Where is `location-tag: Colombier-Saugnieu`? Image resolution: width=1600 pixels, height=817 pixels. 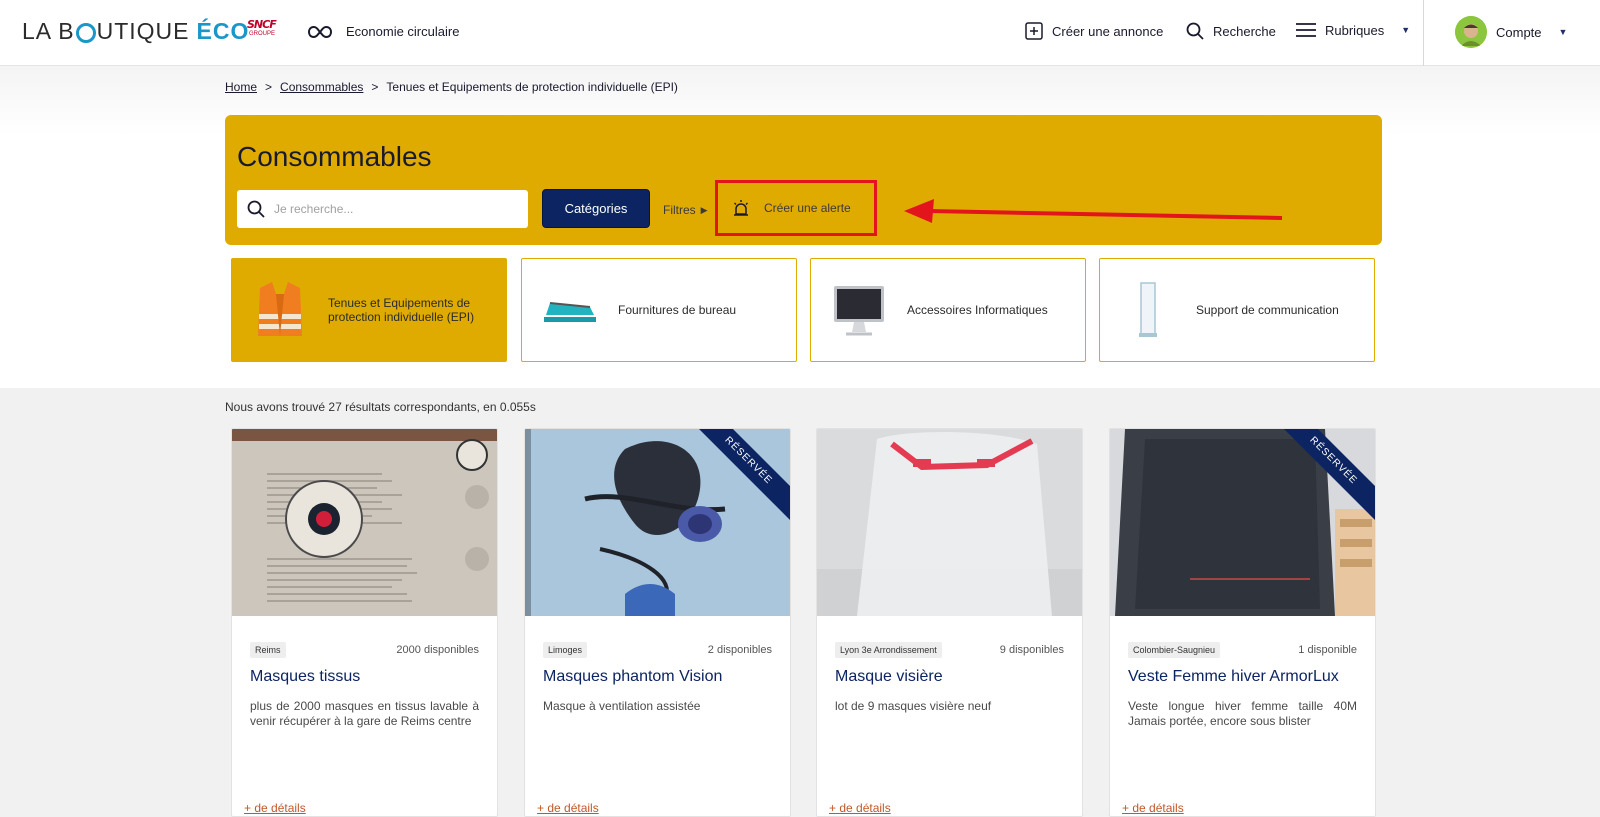
location-tag: Colombier-Saugnieu is located at coordinates (1174, 650).